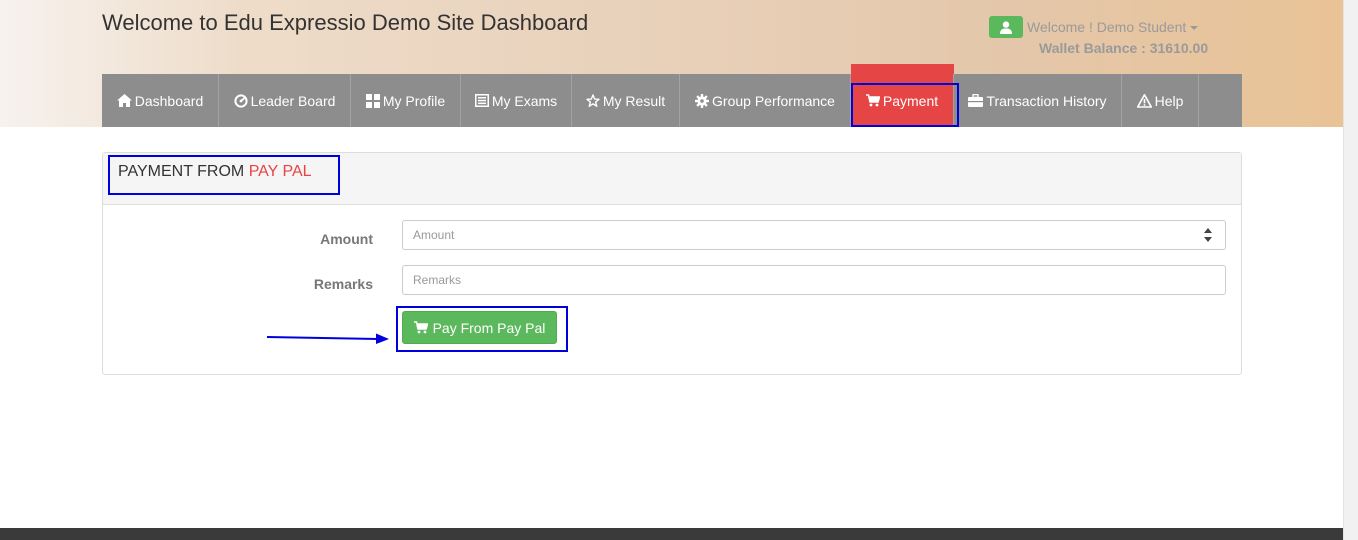 This screenshot has width=1358, height=540. Describe the element at coordinates (524, 100) in the screenshot. I see `nav-label: My Exams` at that location.